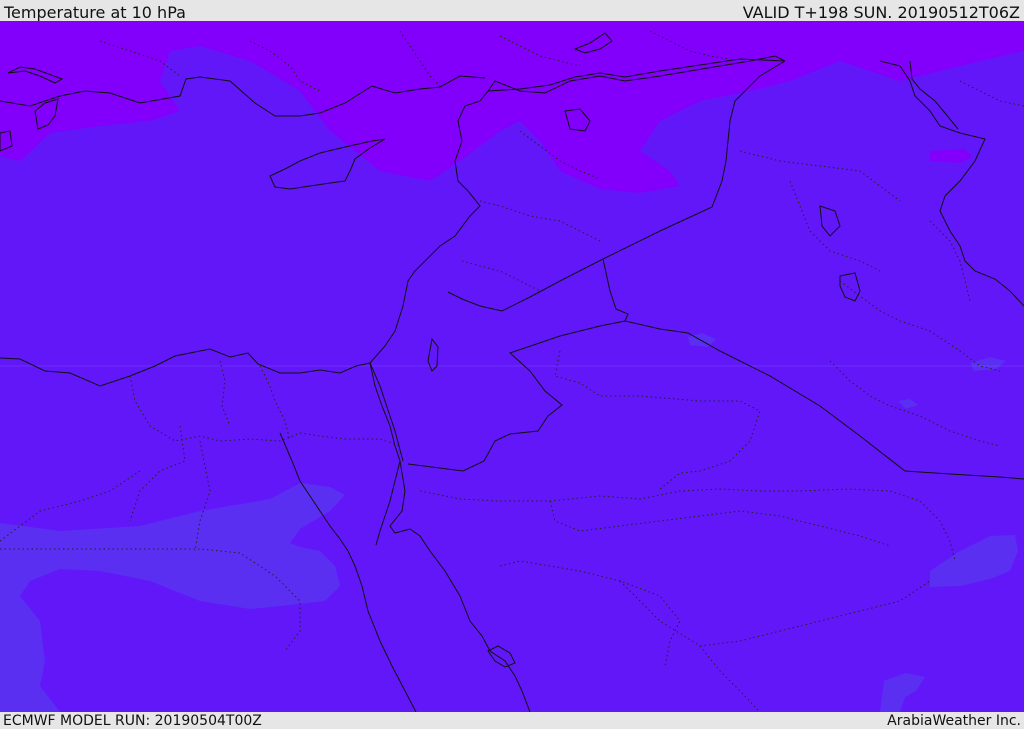 The width and height of the screenshot is (1024, 729). I want to click on credit-label: ArabiaWeather Inc., so click(954, 721).